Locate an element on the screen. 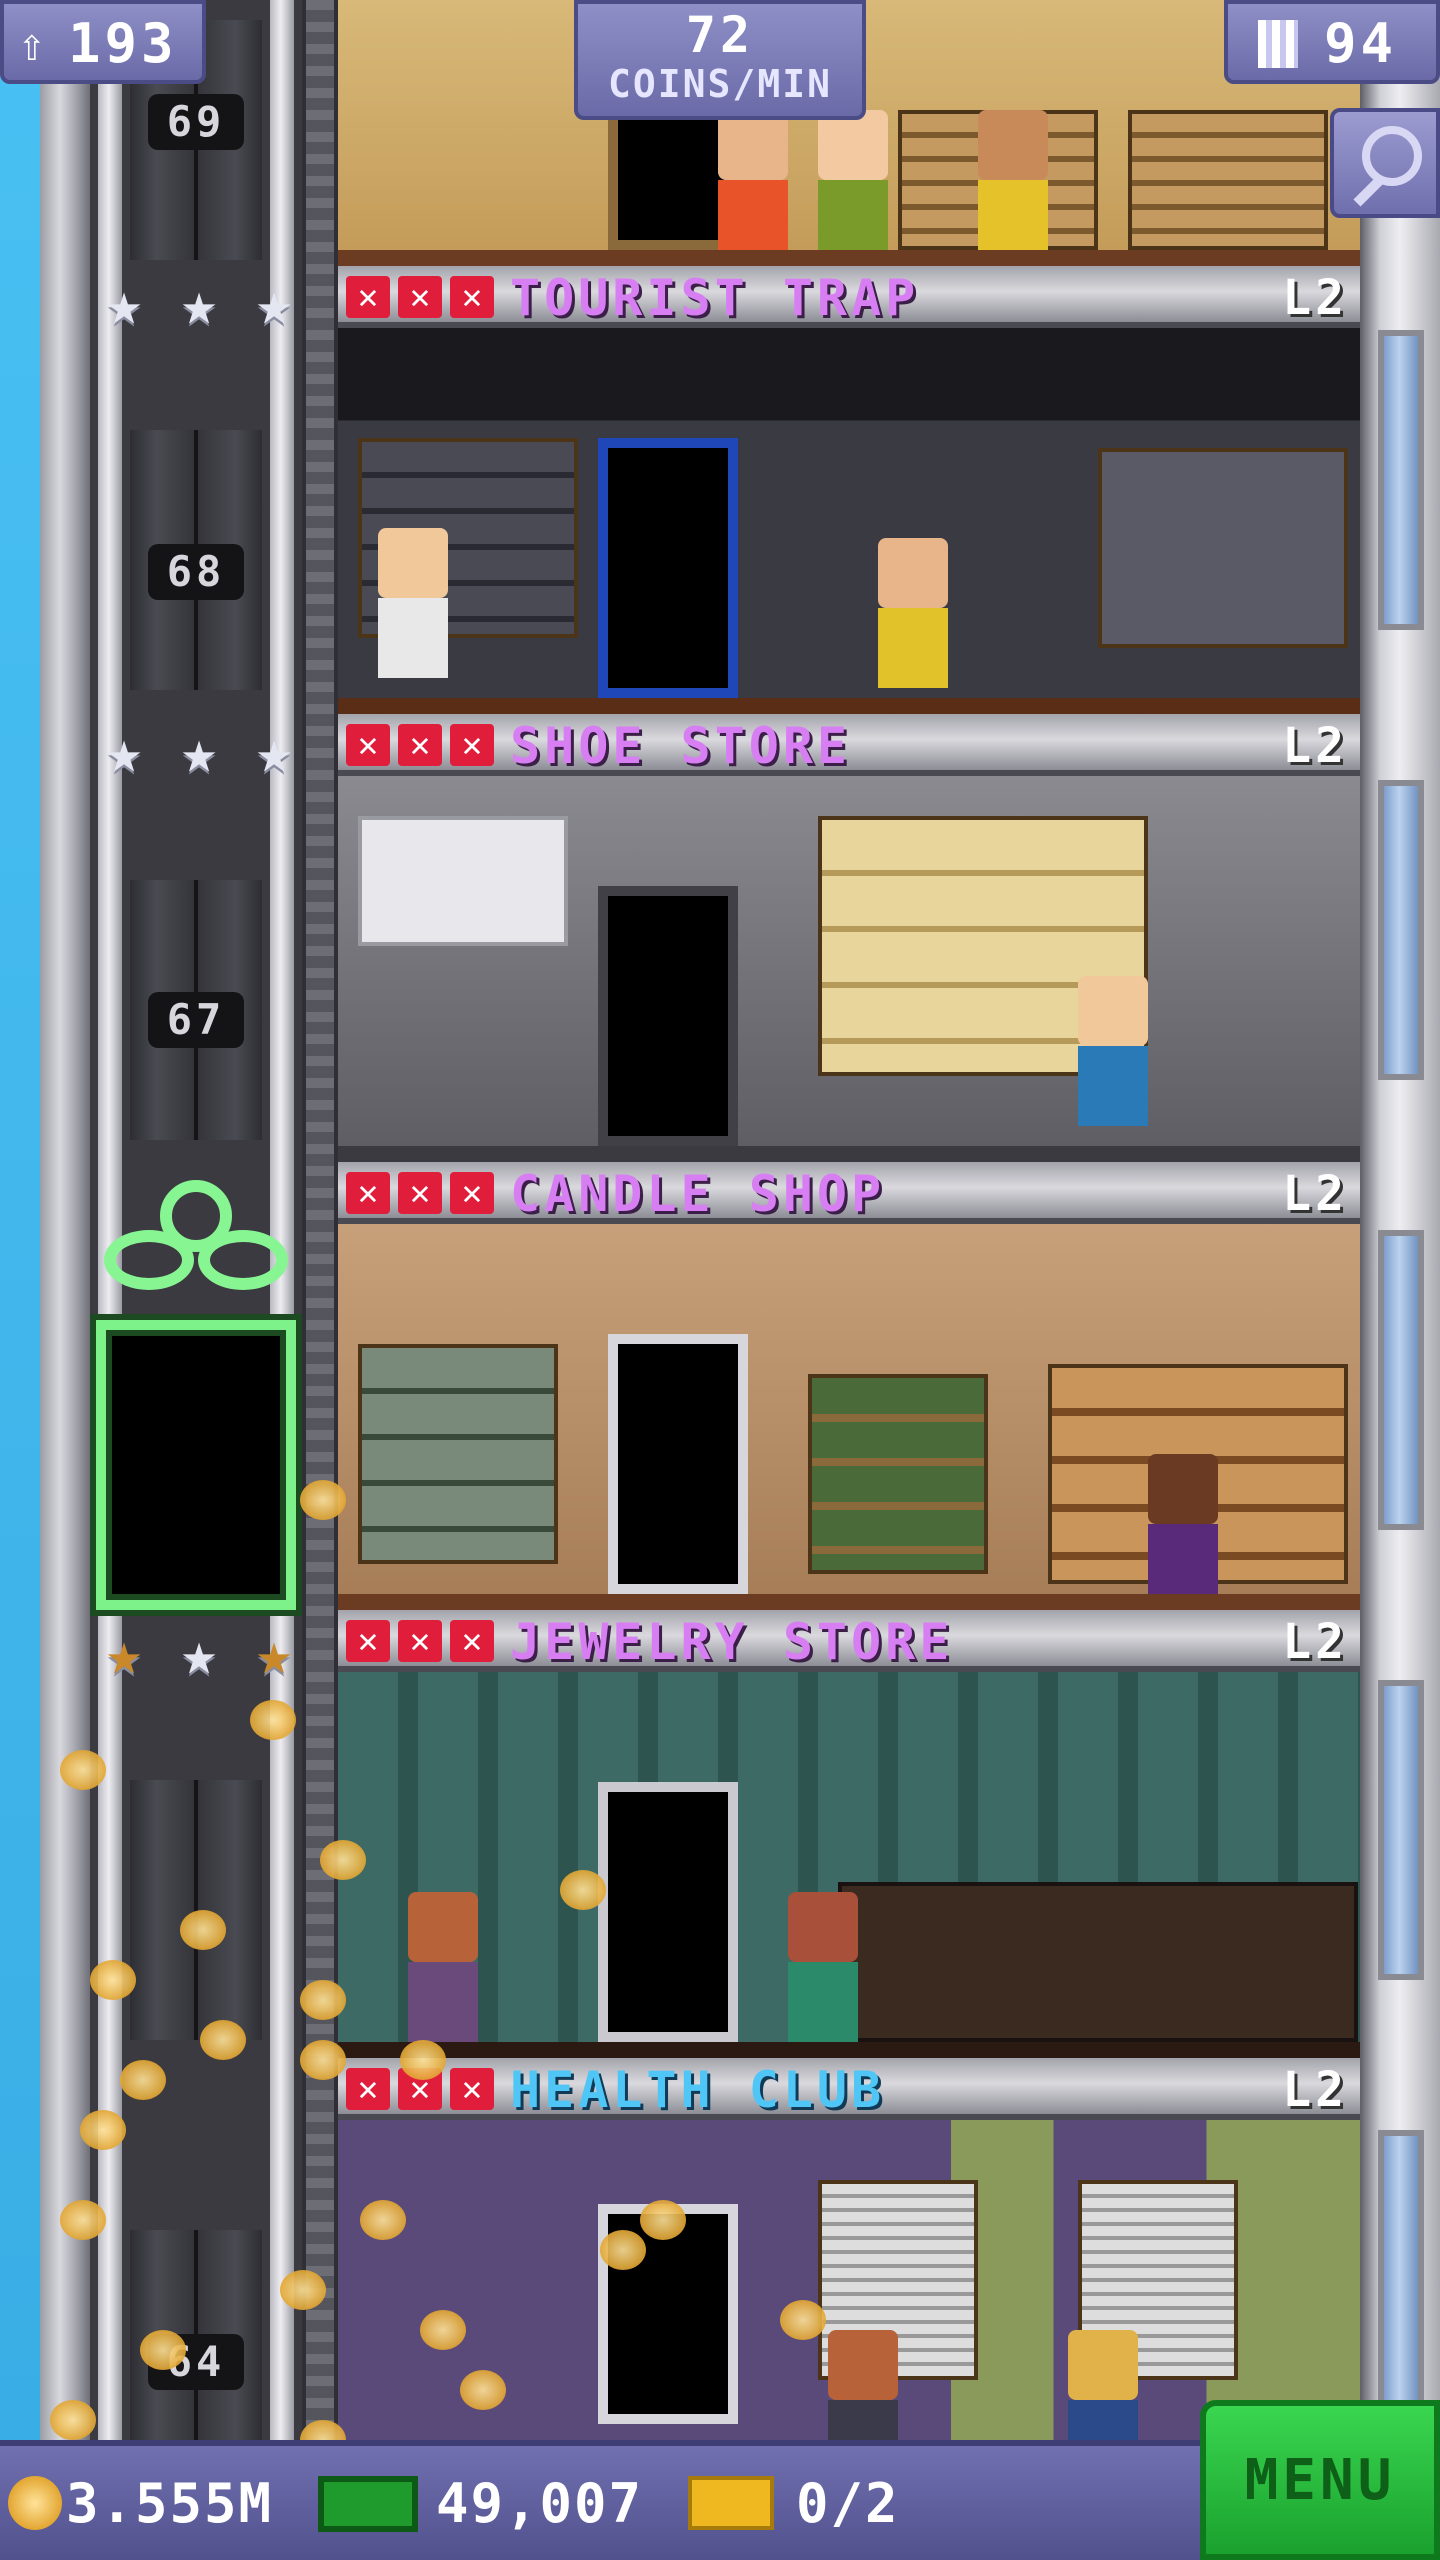 This screenshot has height=2560, width=1440. coins-per-min-label: COINS/MIN is located at coordinates (720, 84).